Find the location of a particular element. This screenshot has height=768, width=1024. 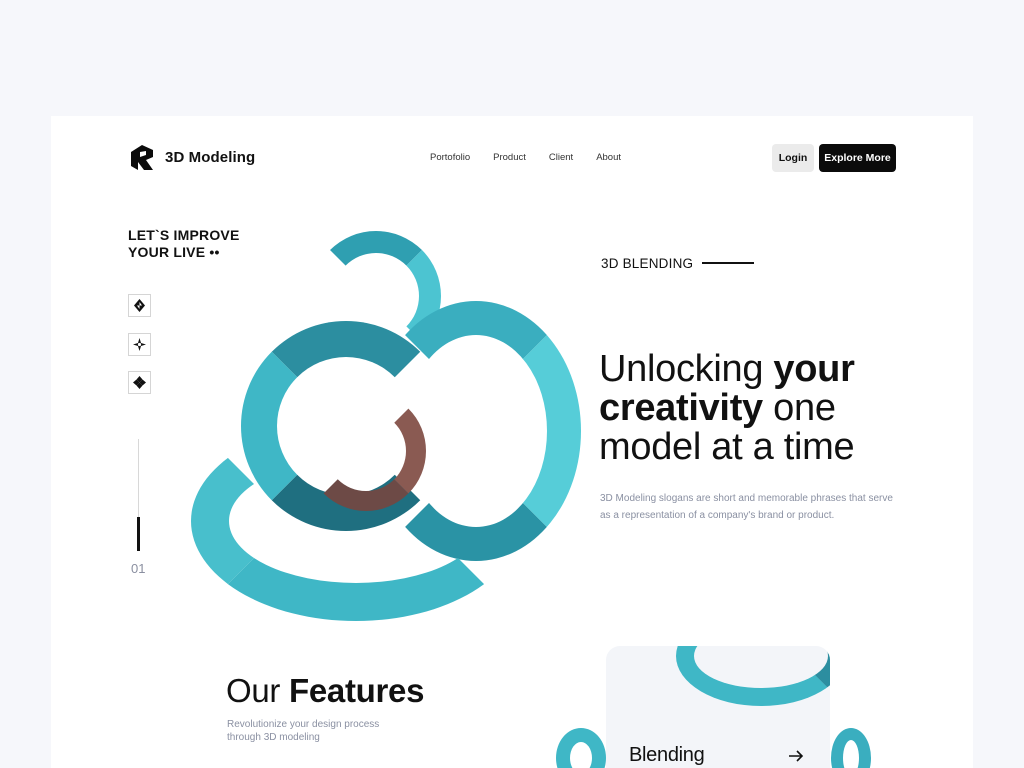

clover-icon is located at coordinates (139, 382).